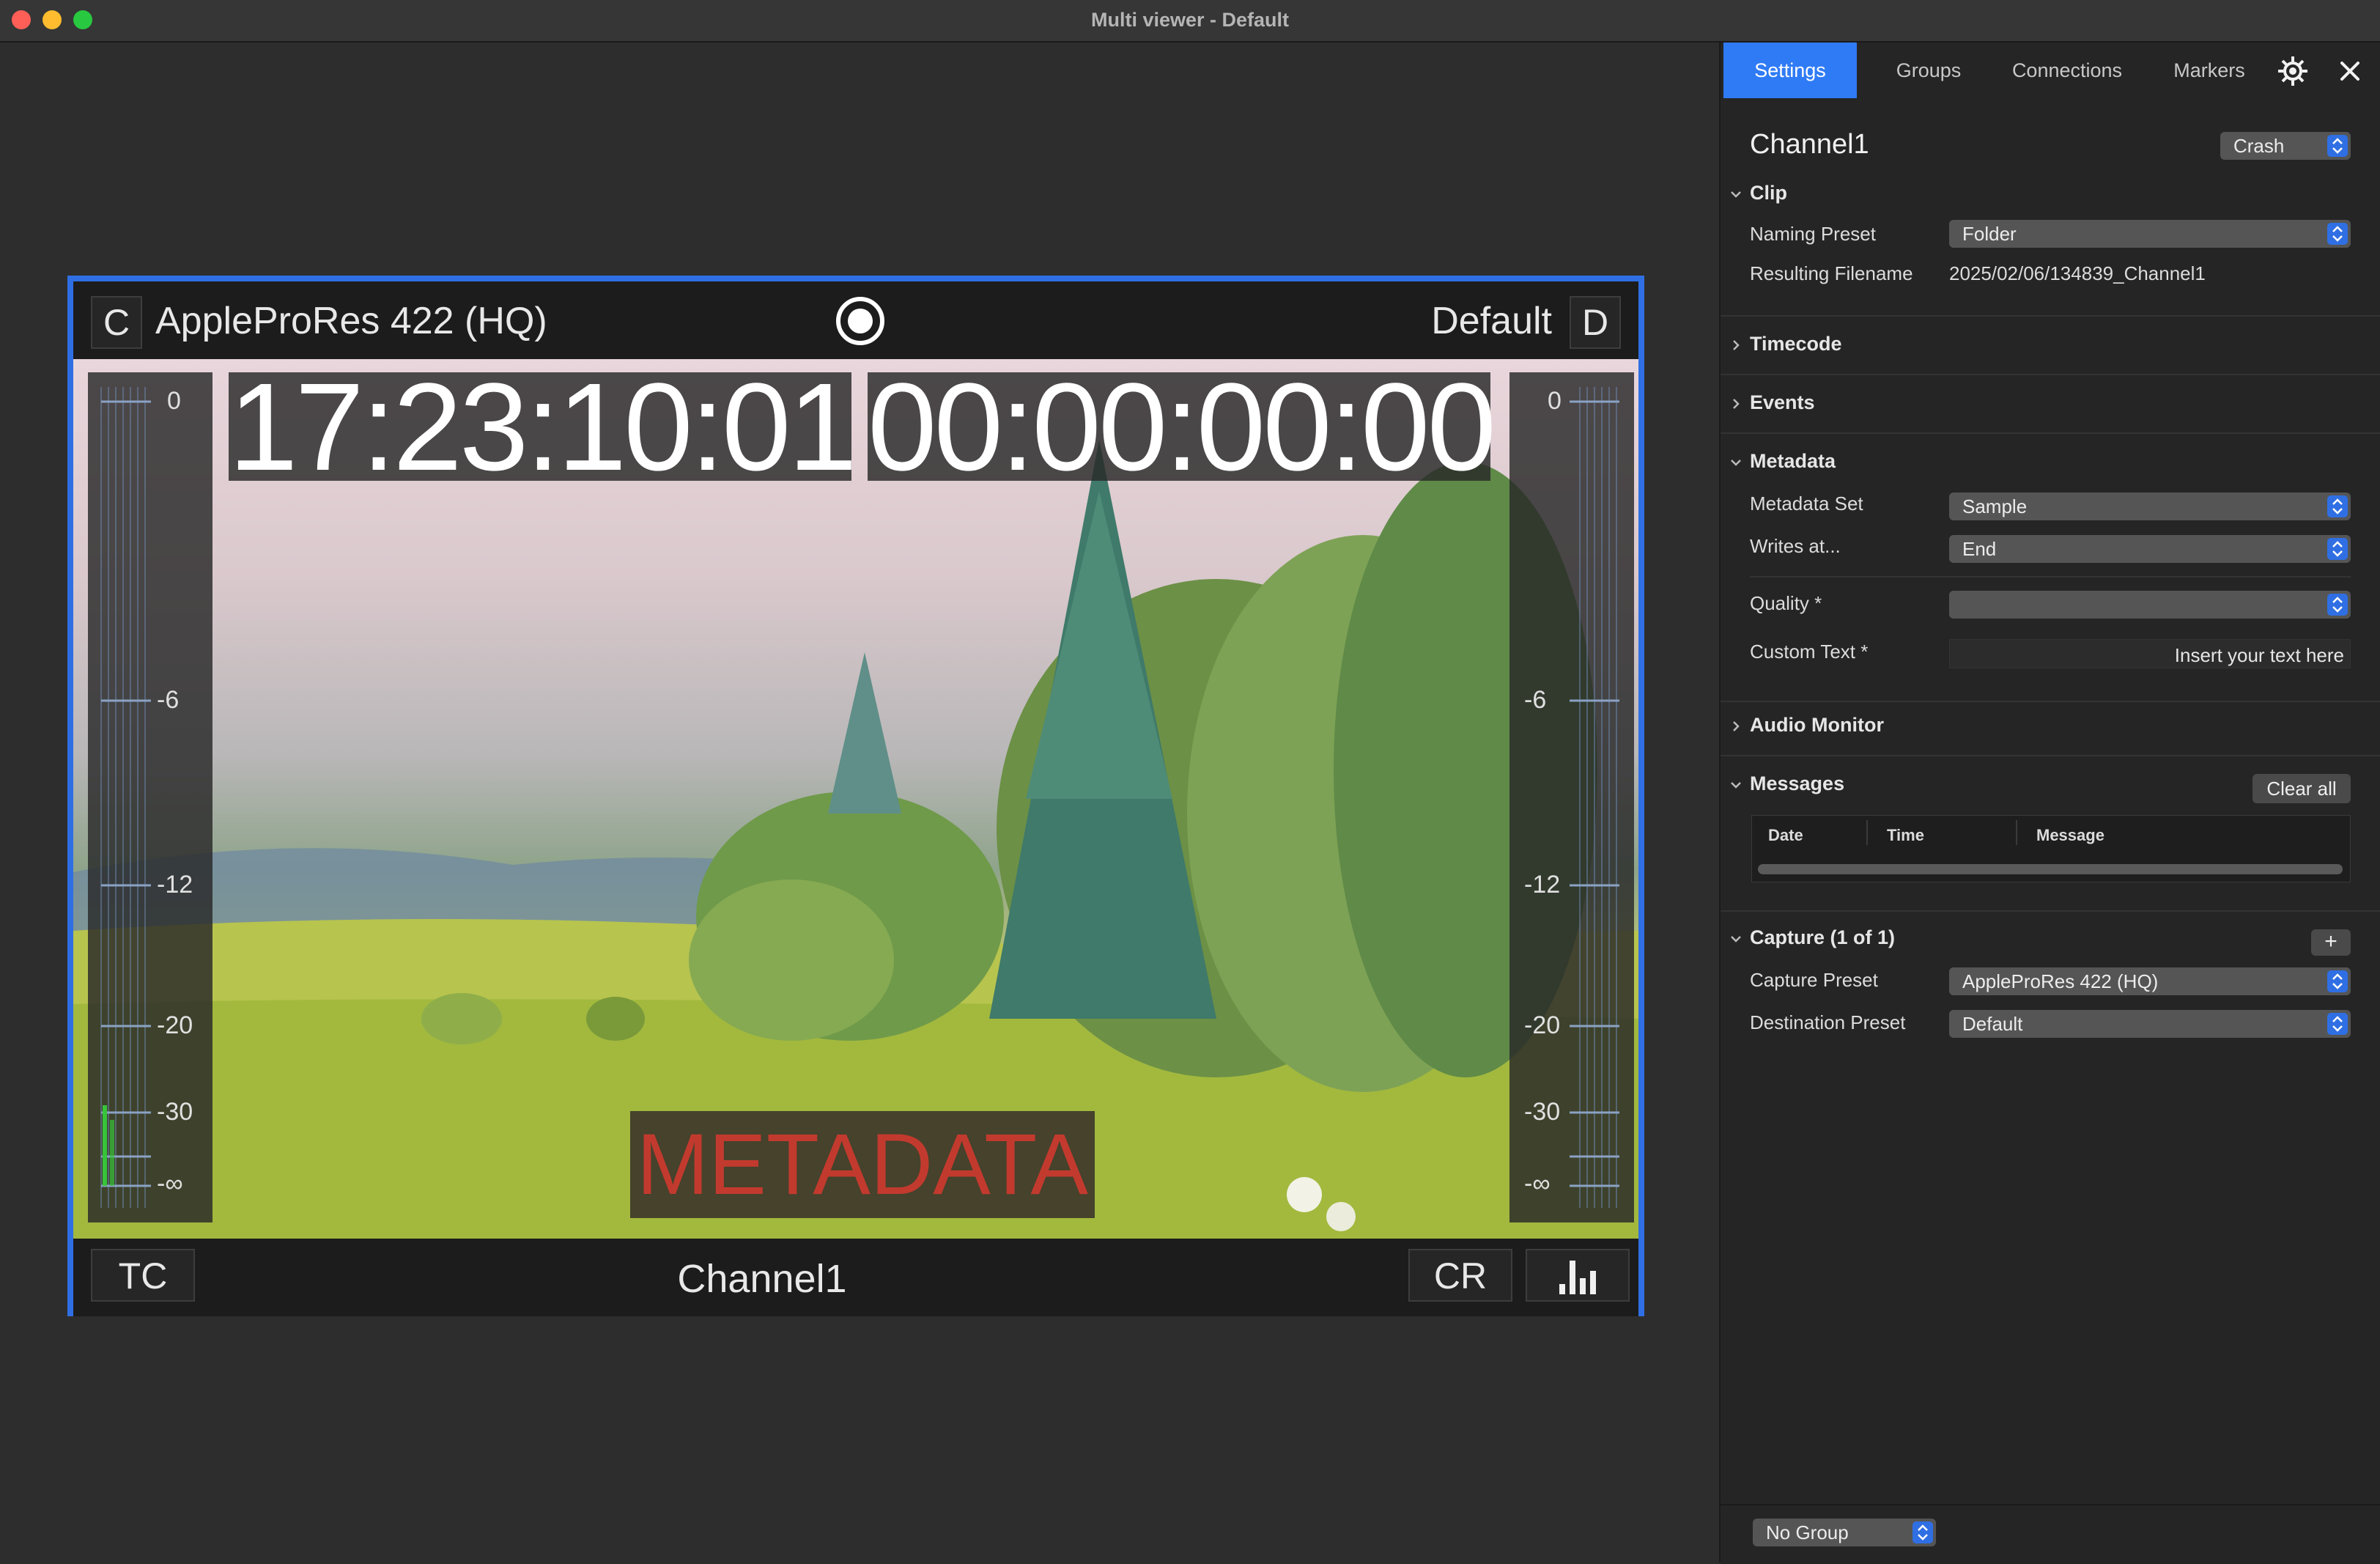 The image size is (2380, 1564). I want to click on naming-preset-value: Folder, so click(1989, 234).